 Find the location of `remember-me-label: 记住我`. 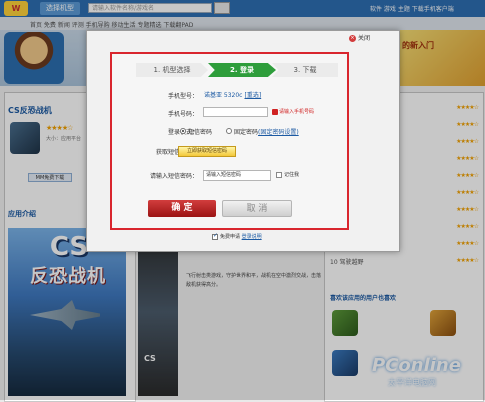

remember-me-label: 记住我 is located at coordinates (299, 175).